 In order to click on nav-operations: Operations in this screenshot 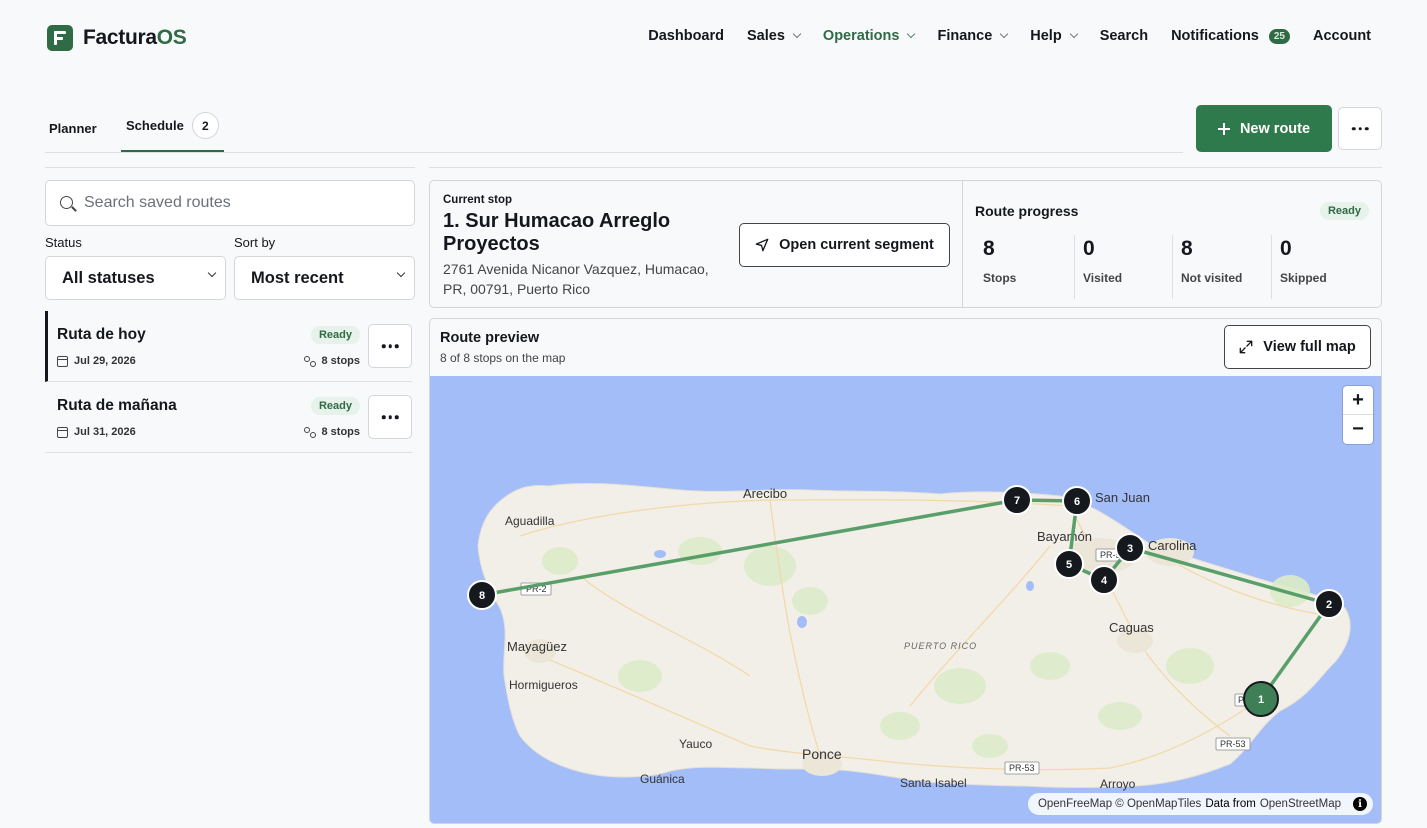, I will do `click(869, 36)`.